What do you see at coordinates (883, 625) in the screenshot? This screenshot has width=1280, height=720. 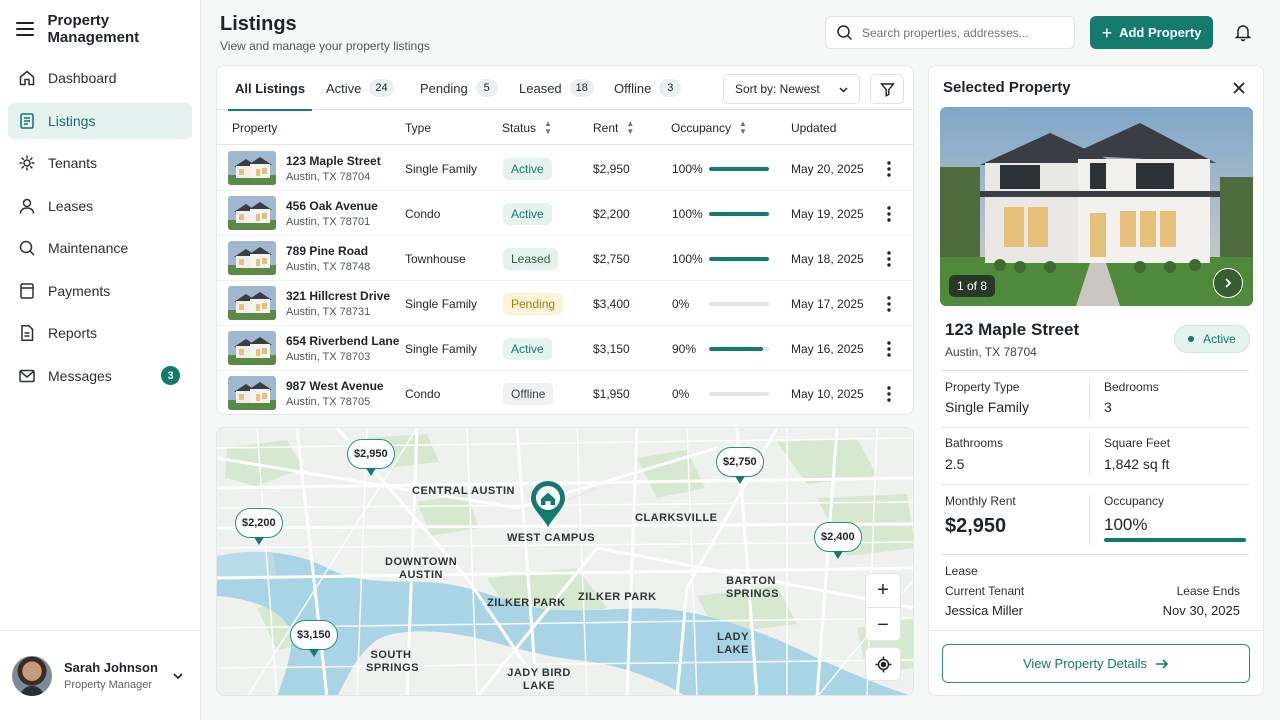 I see `zoom-out-button: −` at bounding box center [883, 625].